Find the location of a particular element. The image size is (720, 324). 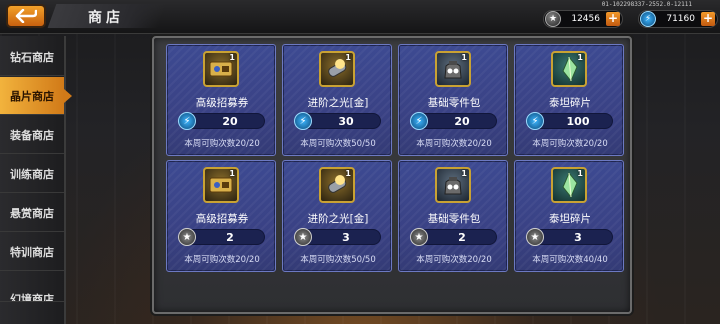

sidebar-item-bounty-shop: 悬赏商店 is located at coordinates (32, 213).